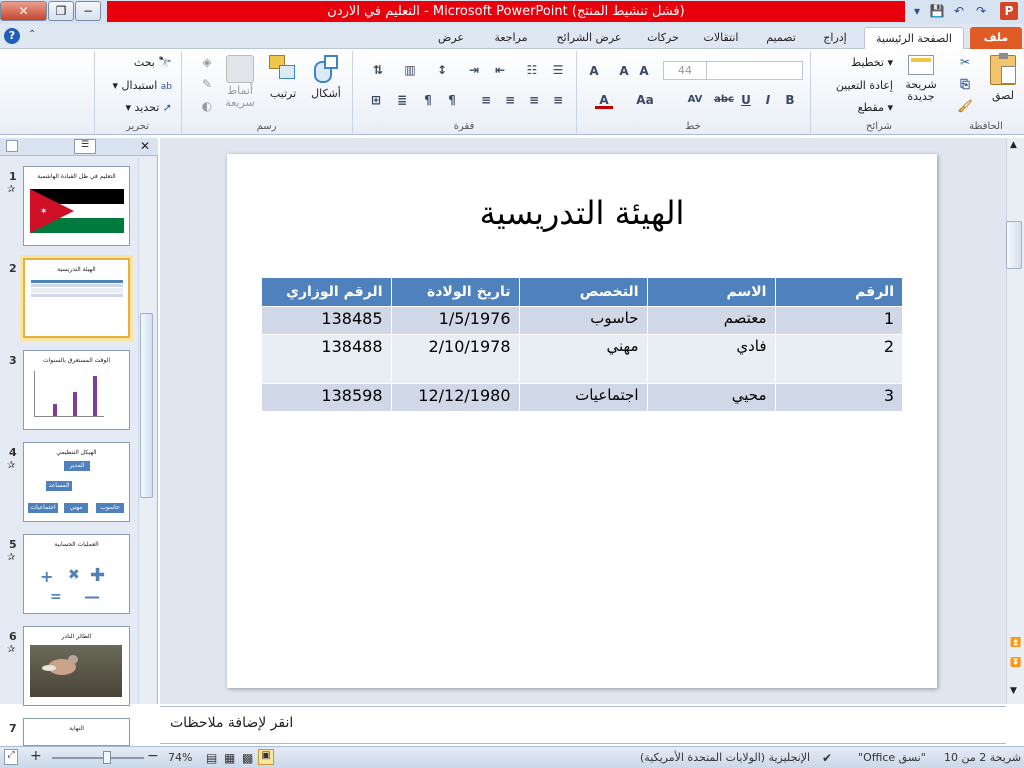  I want to click on cell-name: فادي, so click(710, 358).